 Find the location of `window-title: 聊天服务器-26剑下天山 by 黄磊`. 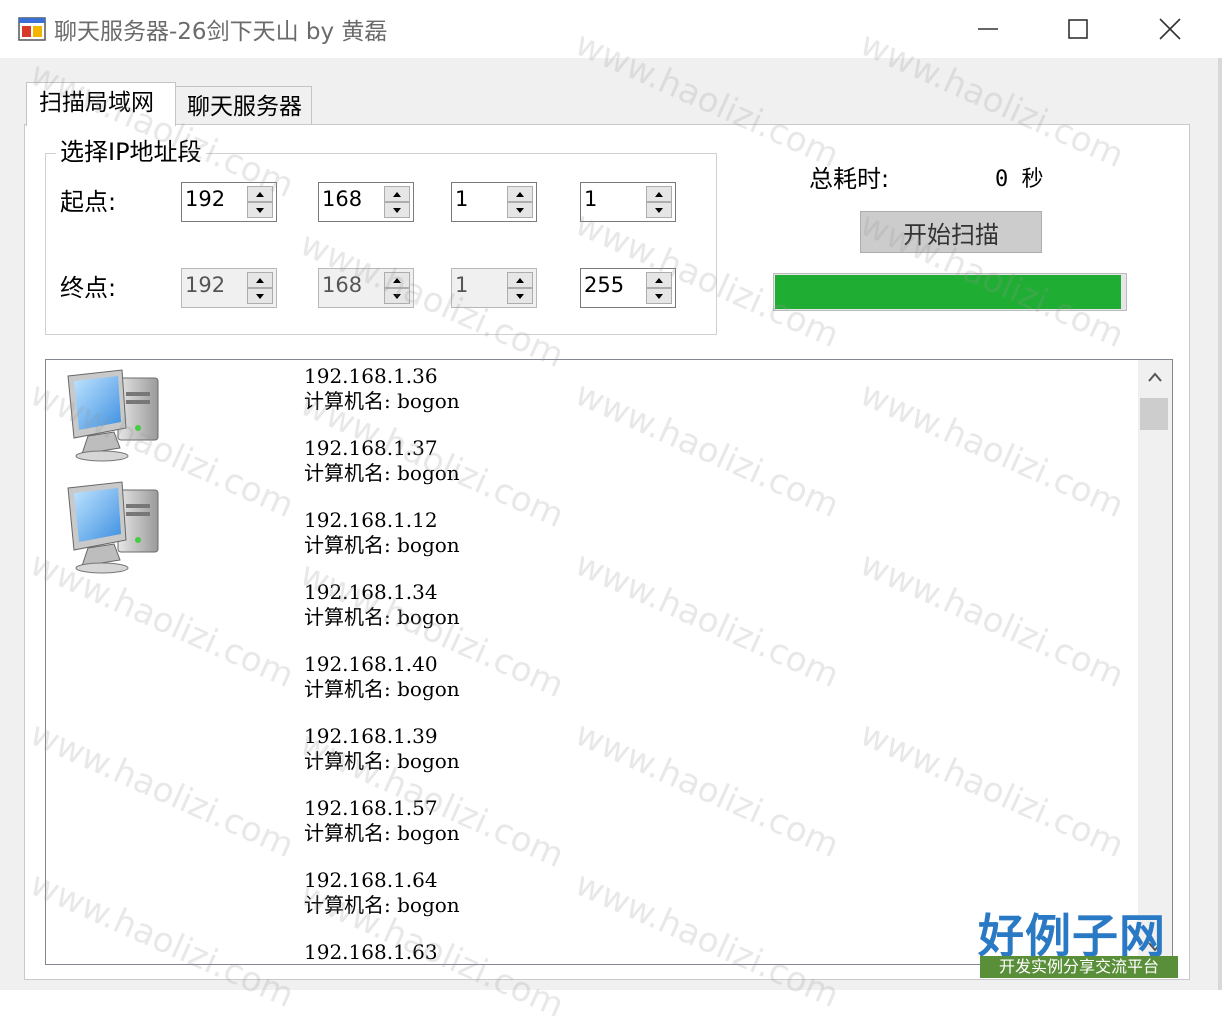

window-title: 聊天服务器-26剑下天山 by 黄磊 is located at coordinates (221, 32).